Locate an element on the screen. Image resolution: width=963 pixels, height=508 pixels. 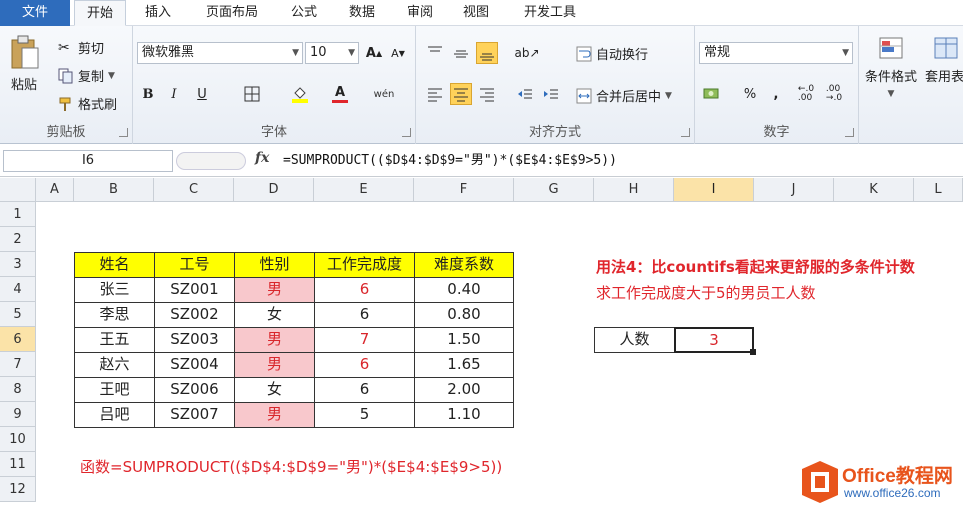
column-header-g: G is located at coordinates (554, 190).